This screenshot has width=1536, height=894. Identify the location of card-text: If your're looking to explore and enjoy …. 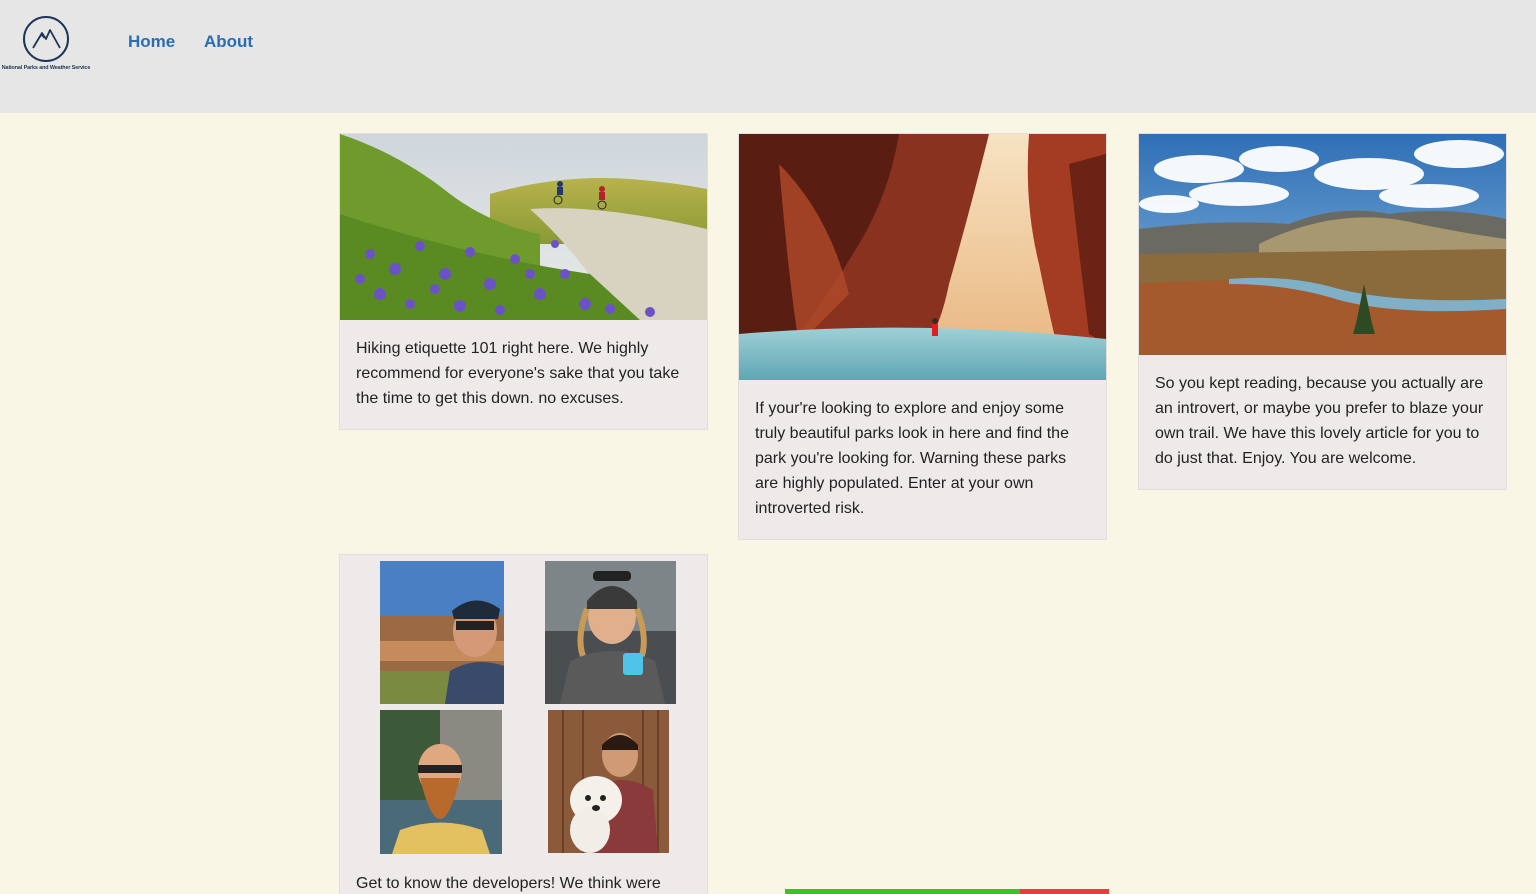
(912, 458).